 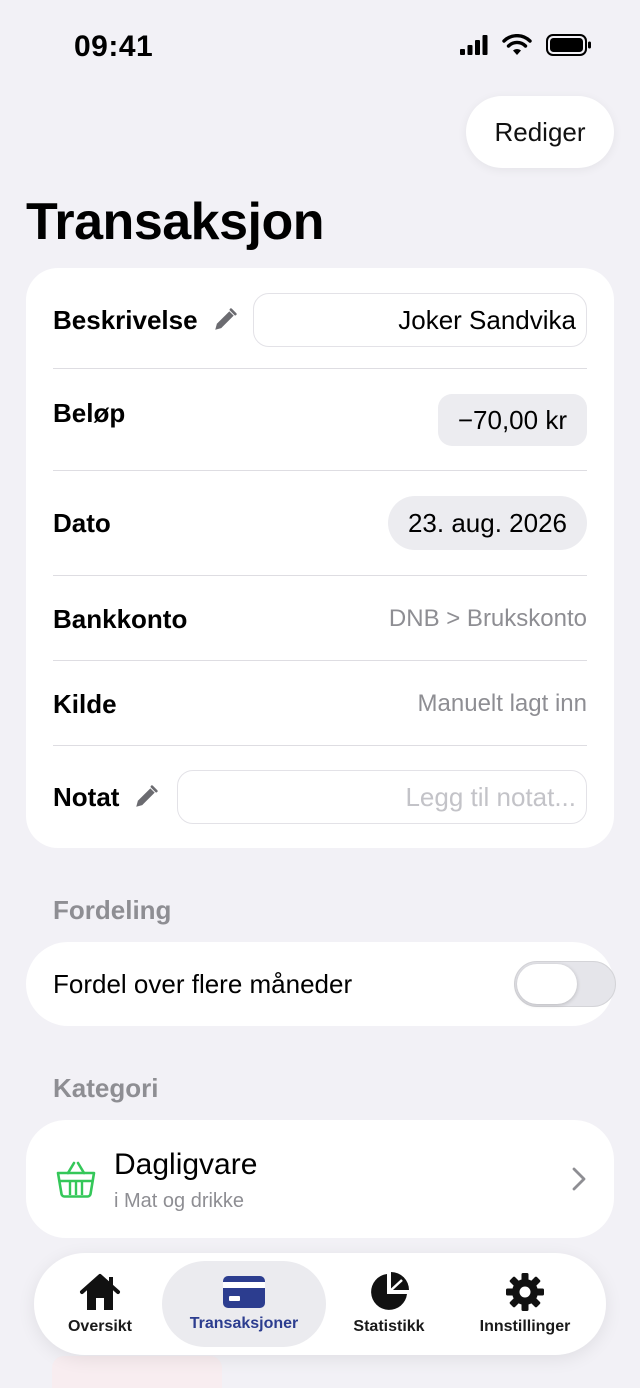 I want to click on distribute-toggle, so click(x=565, y=984).